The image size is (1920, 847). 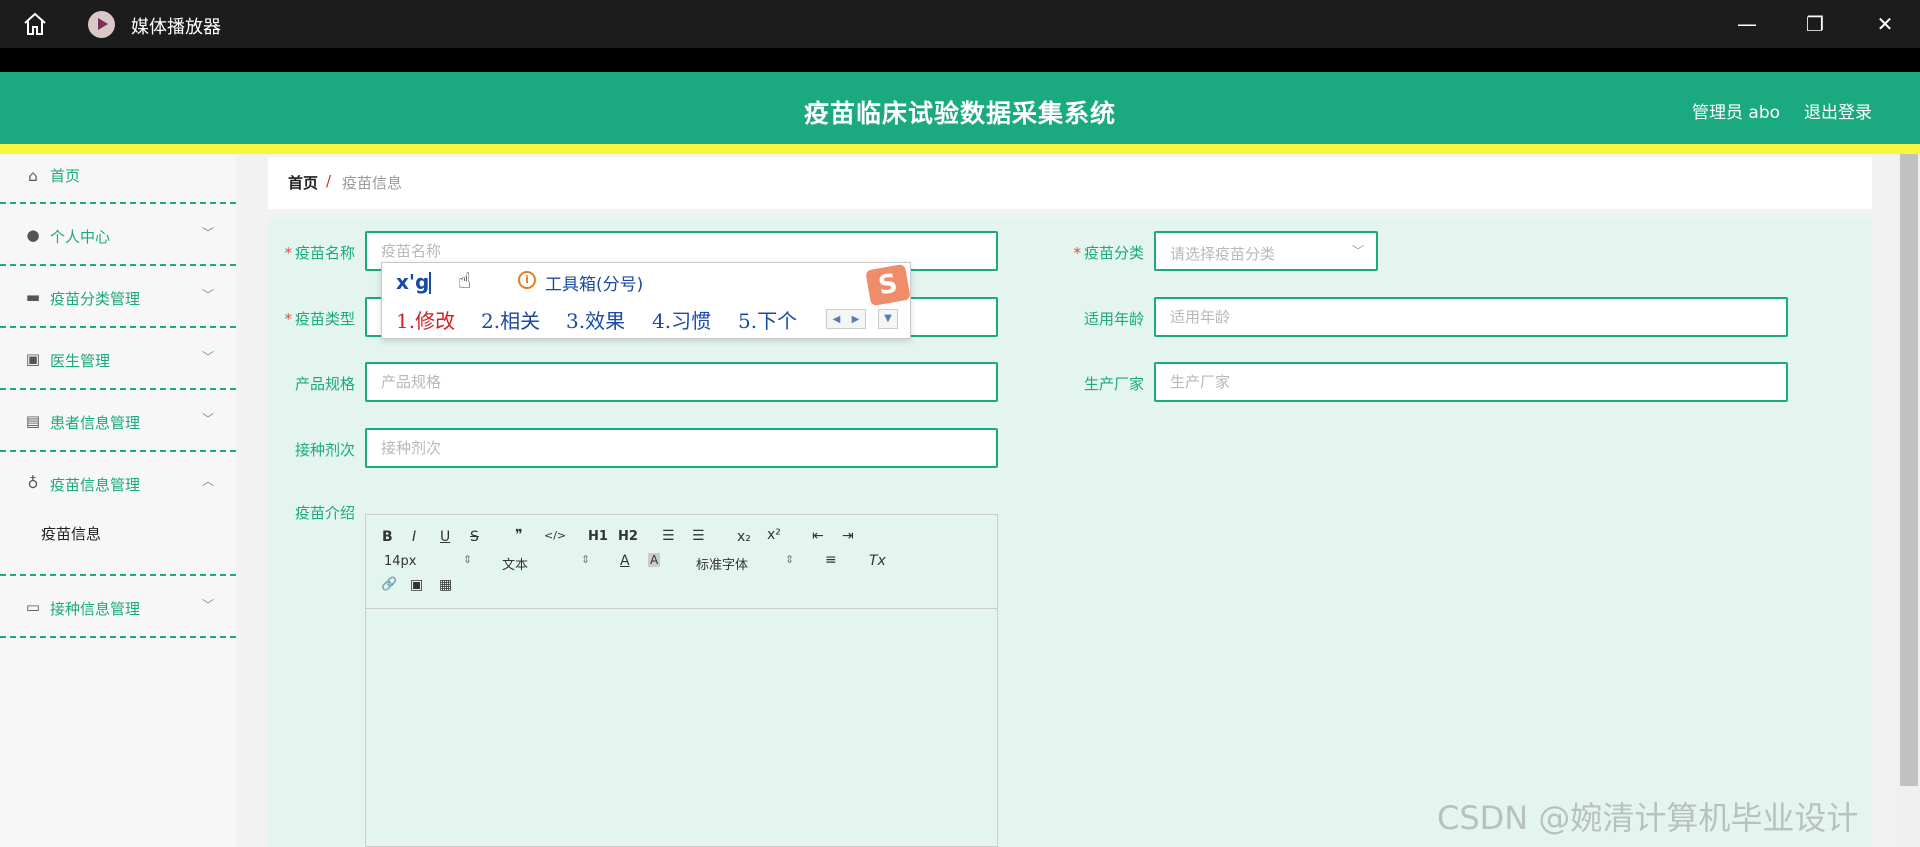 What do you see at coordinates (33, 359) in the screenshot?
I see `briefcase-icon: ▣` at bounding box center [33, 359].